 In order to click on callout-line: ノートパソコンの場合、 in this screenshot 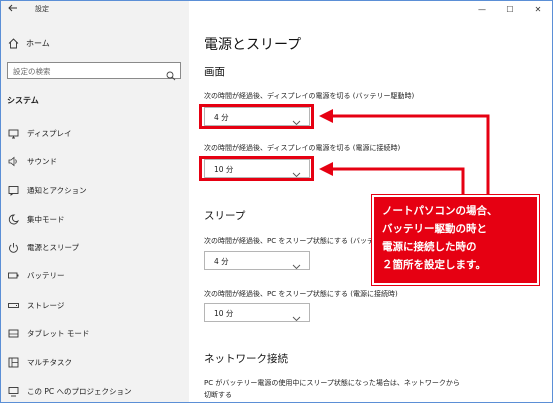, I will do `click(440, 211)`.